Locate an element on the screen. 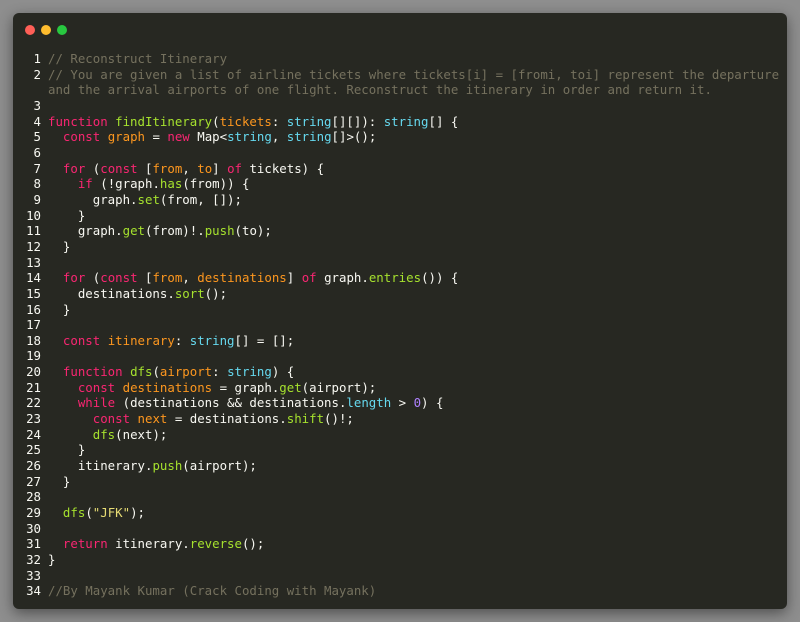 Image resolution: width=800 pixels, height=622 pixels. line-number: 28 is located at coordinates (33, 497).